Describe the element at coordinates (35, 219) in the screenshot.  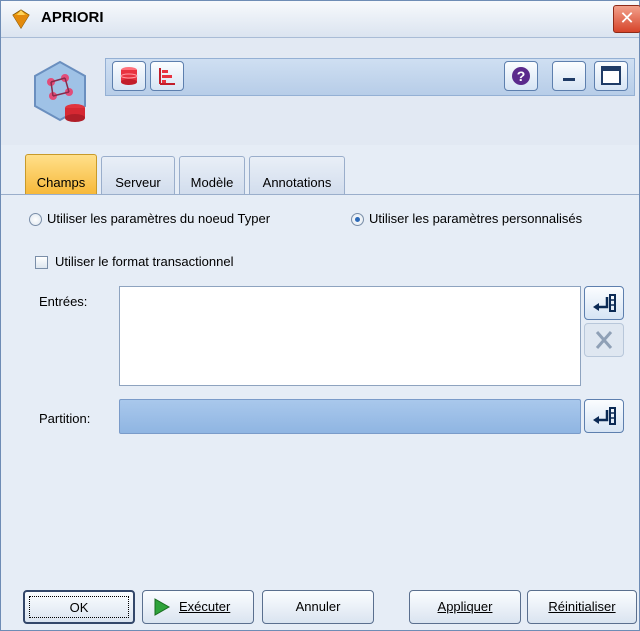
I see `radio-type-node-settings` at that location.